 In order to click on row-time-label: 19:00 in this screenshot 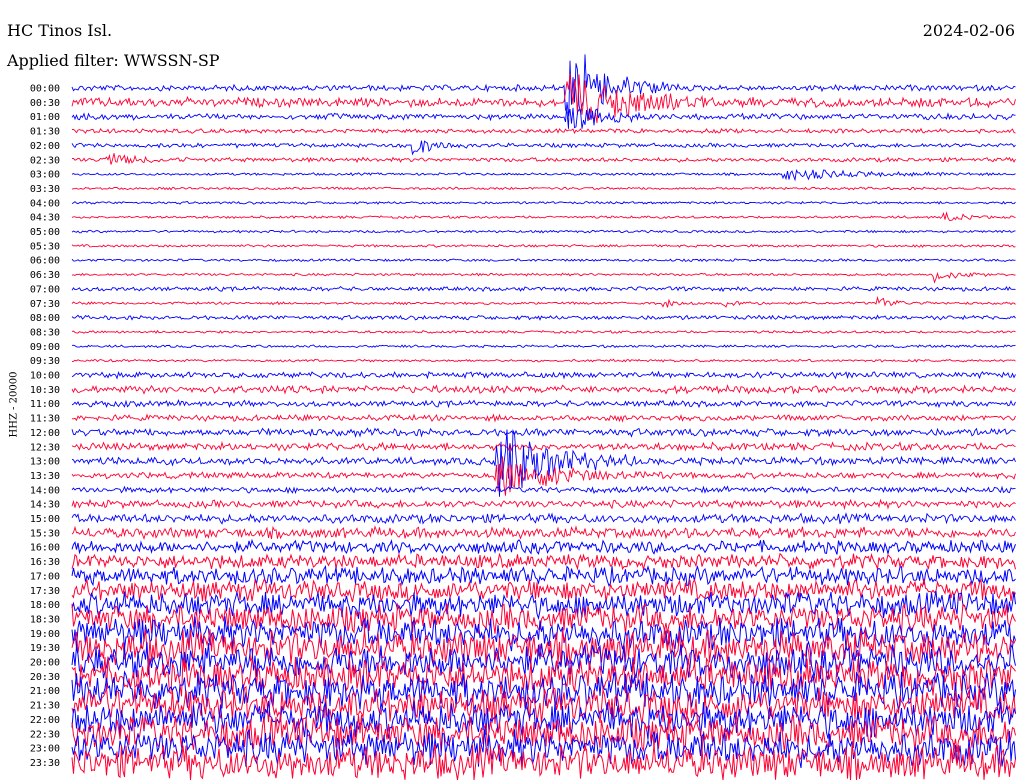, I will do `click(45, 634)`.